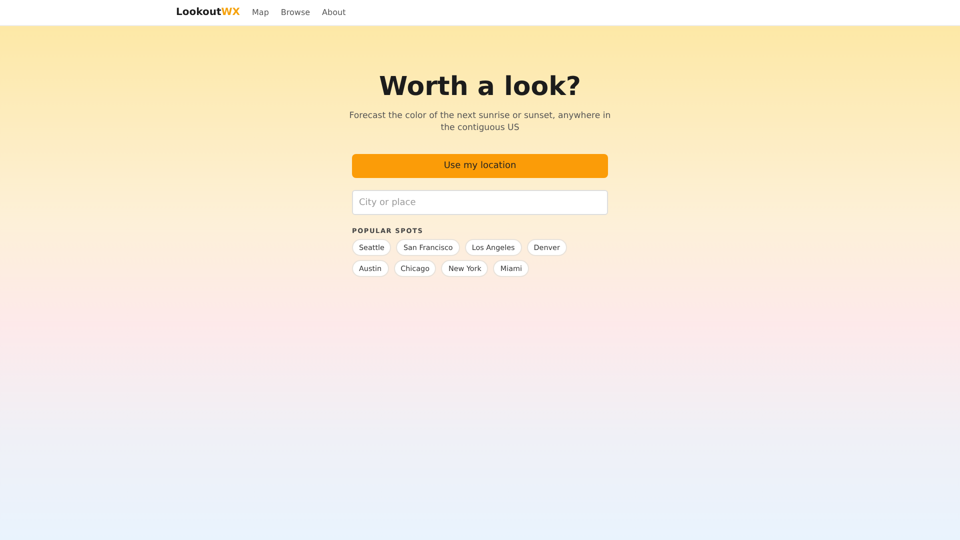 Image resolution: width=960 pixels, height=540 pixels. What do you see at coordinates (334, 12) in the screenshot?
I see `nav-link: About` at bounding box center [334, 12].